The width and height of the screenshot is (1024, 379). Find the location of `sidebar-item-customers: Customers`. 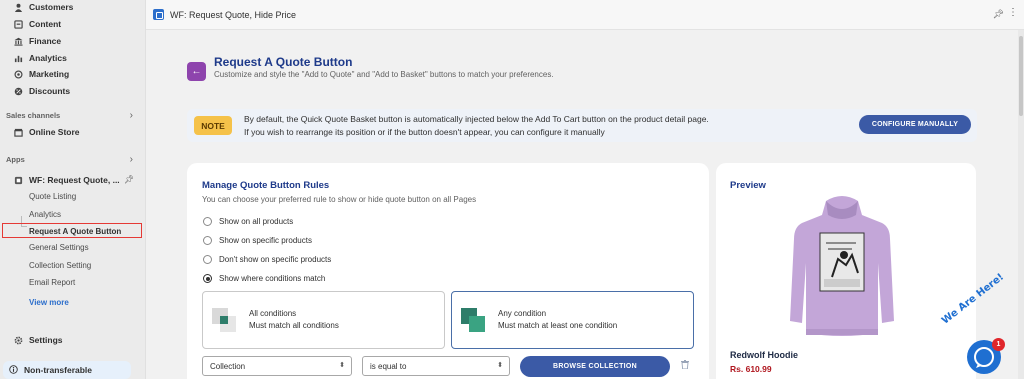

sidebar-item-customers: Customers is located at coordinates (43, 7).